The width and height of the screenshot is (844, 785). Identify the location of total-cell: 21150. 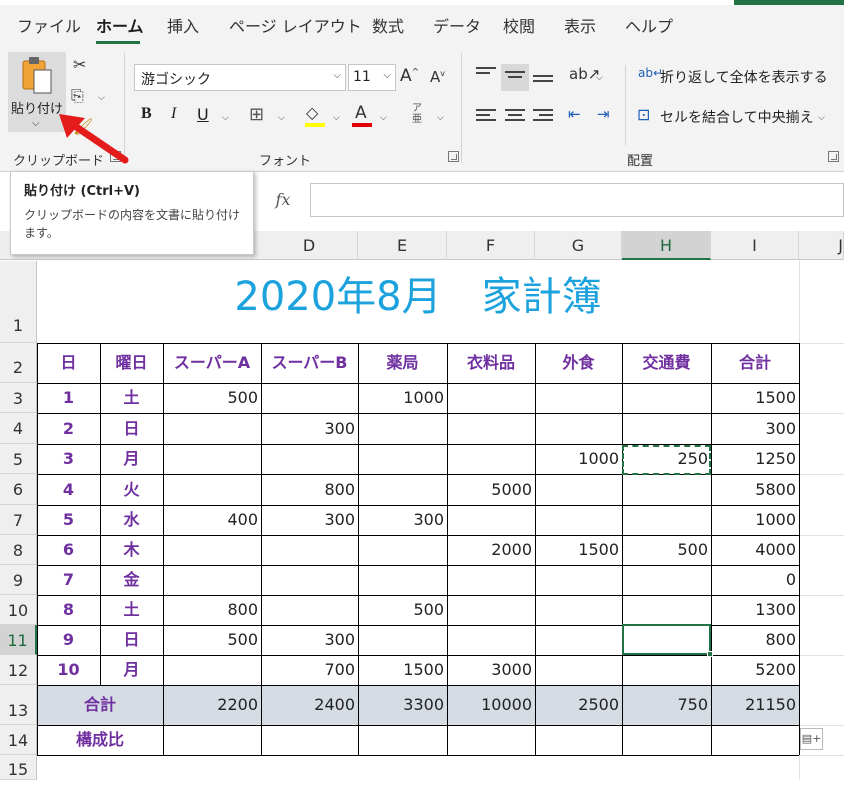
(755, 705).